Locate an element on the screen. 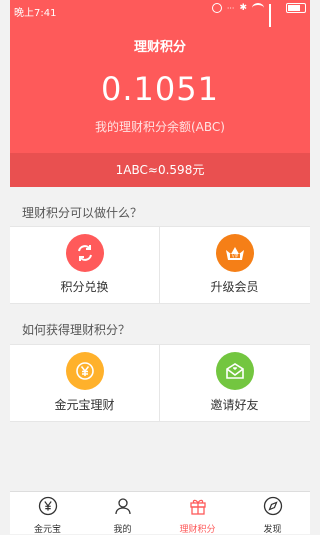 Image resolution: width=320 pixels, height=535 pixels. invite-envelope-icon is located at coordinates (234, 371).